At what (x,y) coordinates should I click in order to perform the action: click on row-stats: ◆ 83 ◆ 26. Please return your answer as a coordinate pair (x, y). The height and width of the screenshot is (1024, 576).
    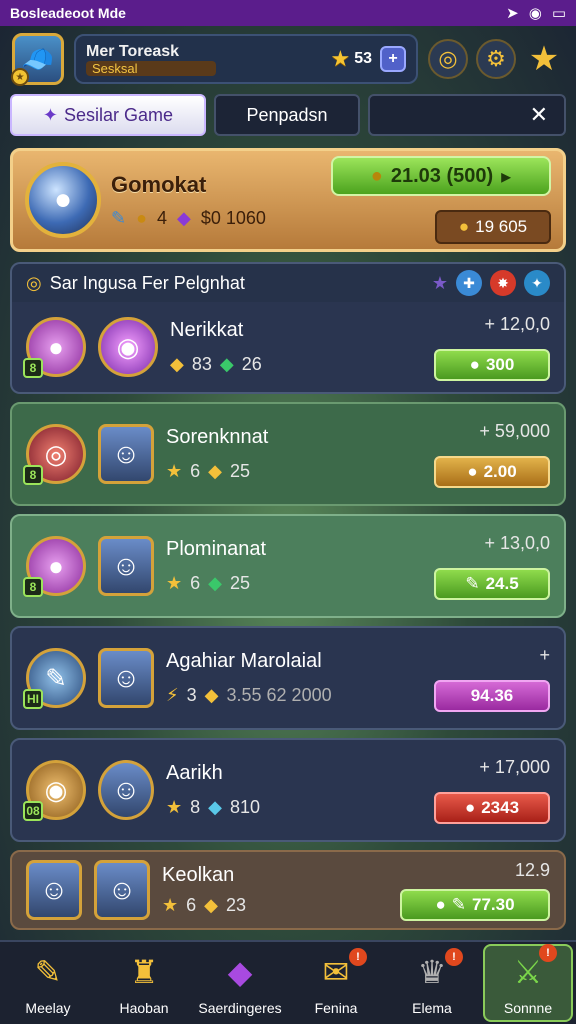
    Looking at the image, I should click on (296, 364).